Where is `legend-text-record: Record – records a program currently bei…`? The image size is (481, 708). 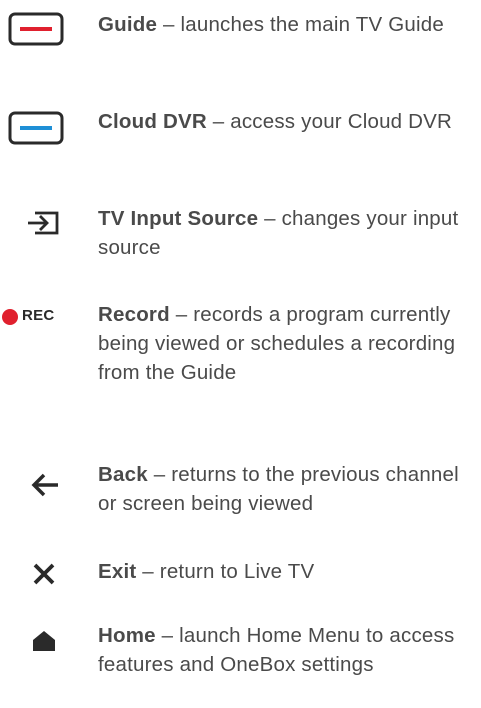
legend-text-record: Record – records a program currently bei… is located at coordinates (289, 343).